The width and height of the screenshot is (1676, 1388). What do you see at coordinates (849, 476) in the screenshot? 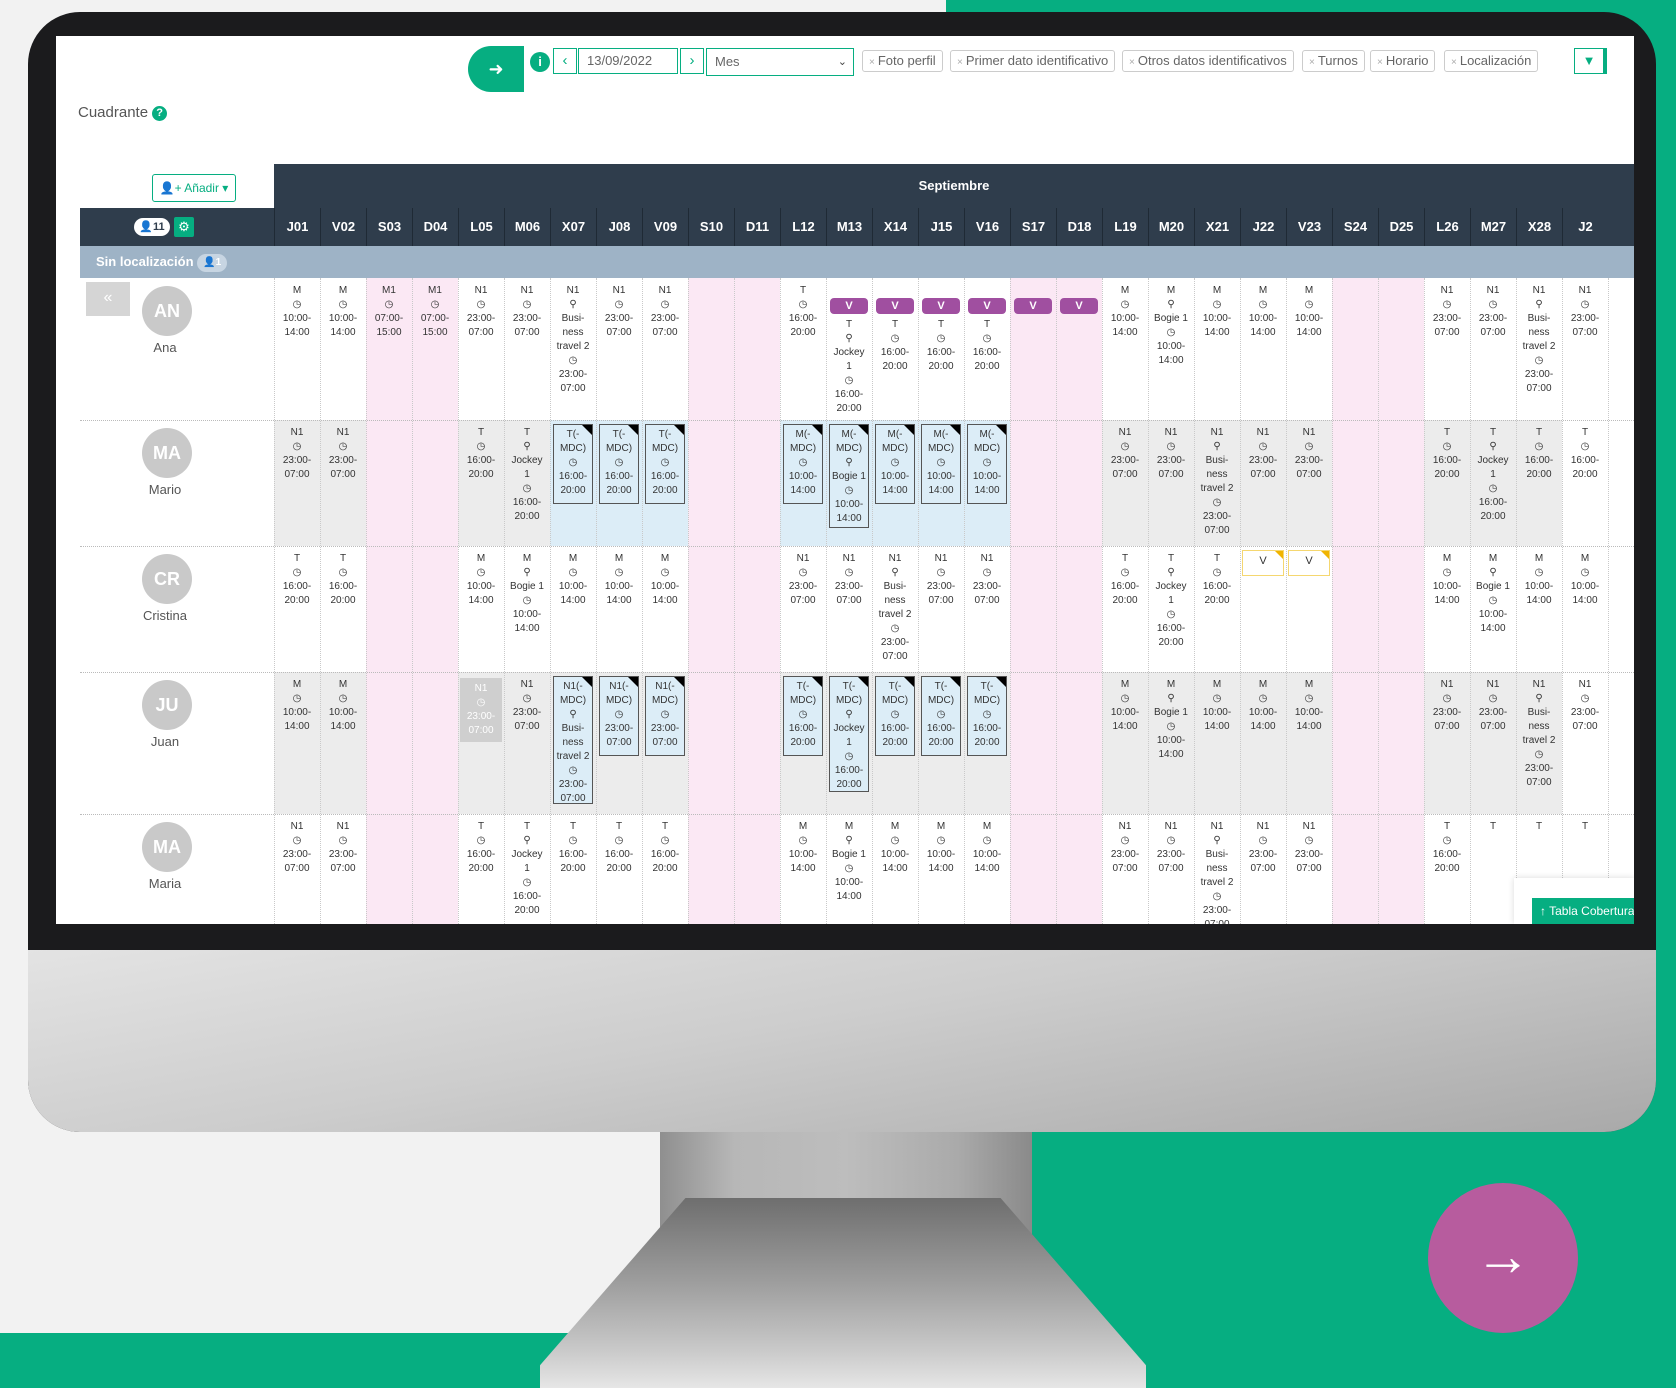
I see `shift-cell: M(- MDC) ⚲ Bogie 1 ◷ 10:00- 14:00` at bounding box center [849, 476].